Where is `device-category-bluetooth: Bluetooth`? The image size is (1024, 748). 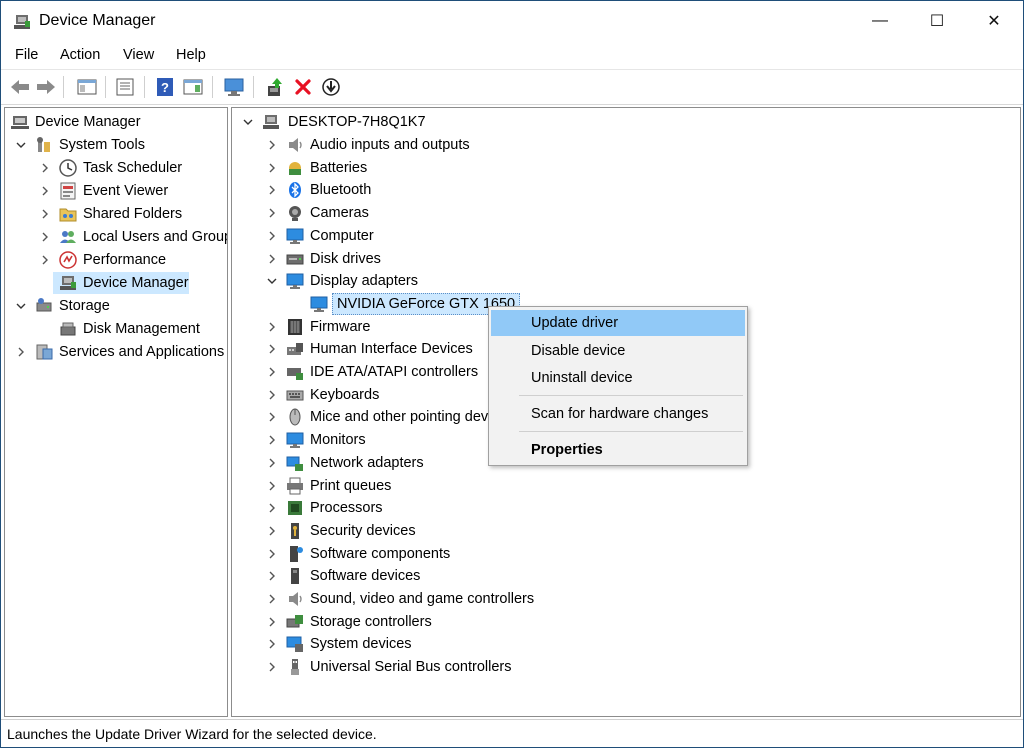 device-category-bluetooth: Bluetooth is located at coordinates (510, 190).